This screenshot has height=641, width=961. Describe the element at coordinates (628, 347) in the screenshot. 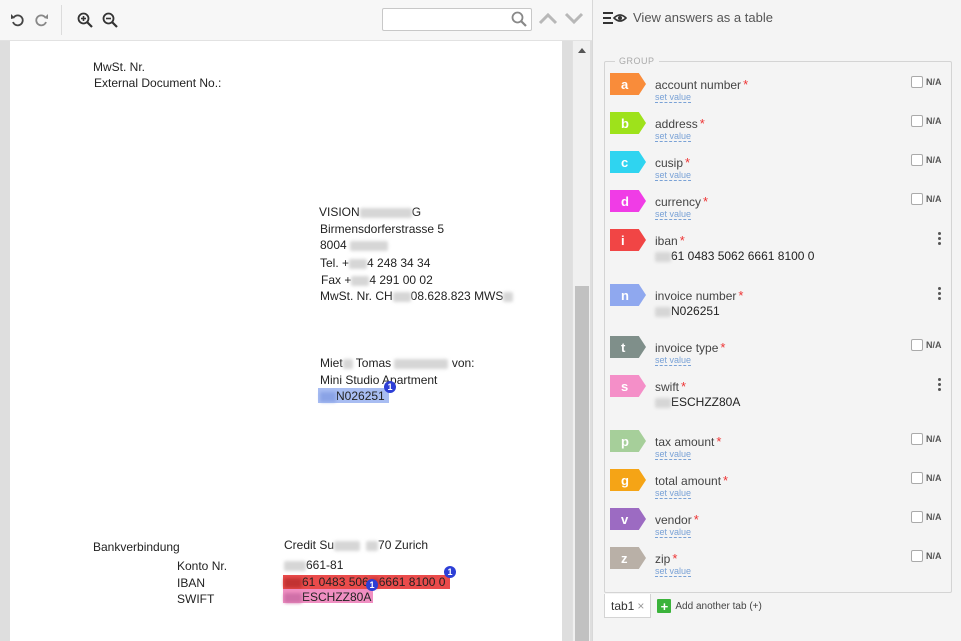

I see `field-tag: t` at that location.